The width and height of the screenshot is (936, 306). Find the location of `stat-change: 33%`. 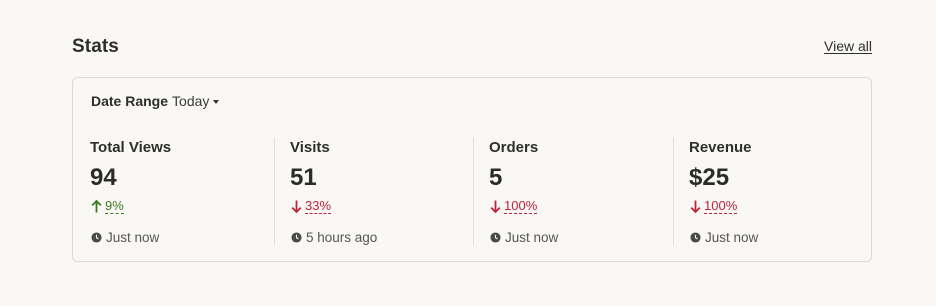

stat-change: 33% is located at coordinates (311, 206).